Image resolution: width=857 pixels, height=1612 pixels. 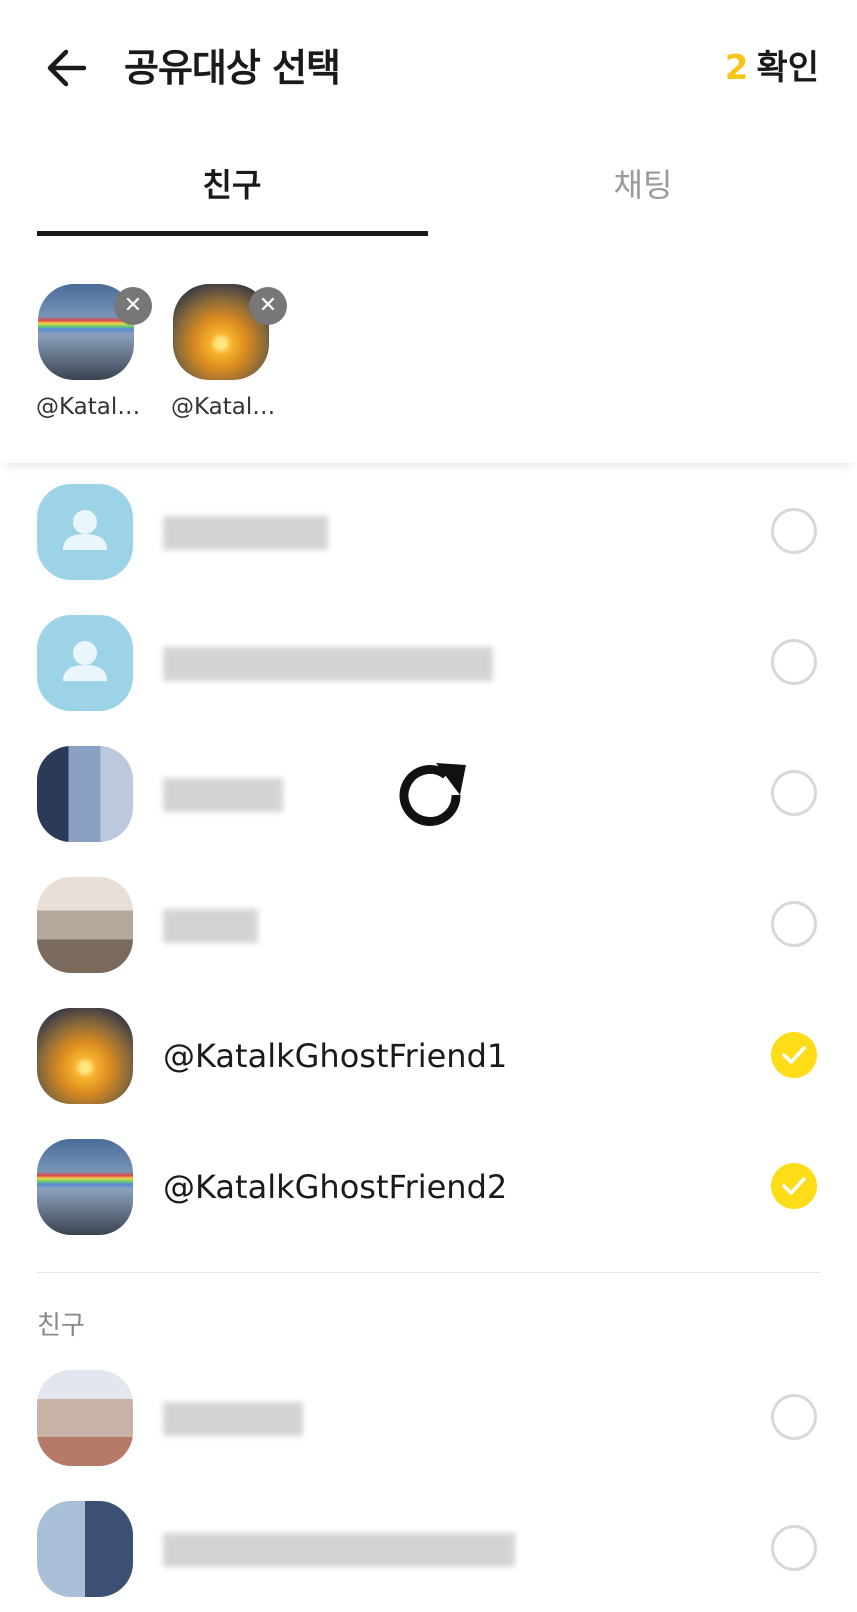 I want to click on friend-name: @KatalkGhostFriend2, so click(x=335, y=1187).